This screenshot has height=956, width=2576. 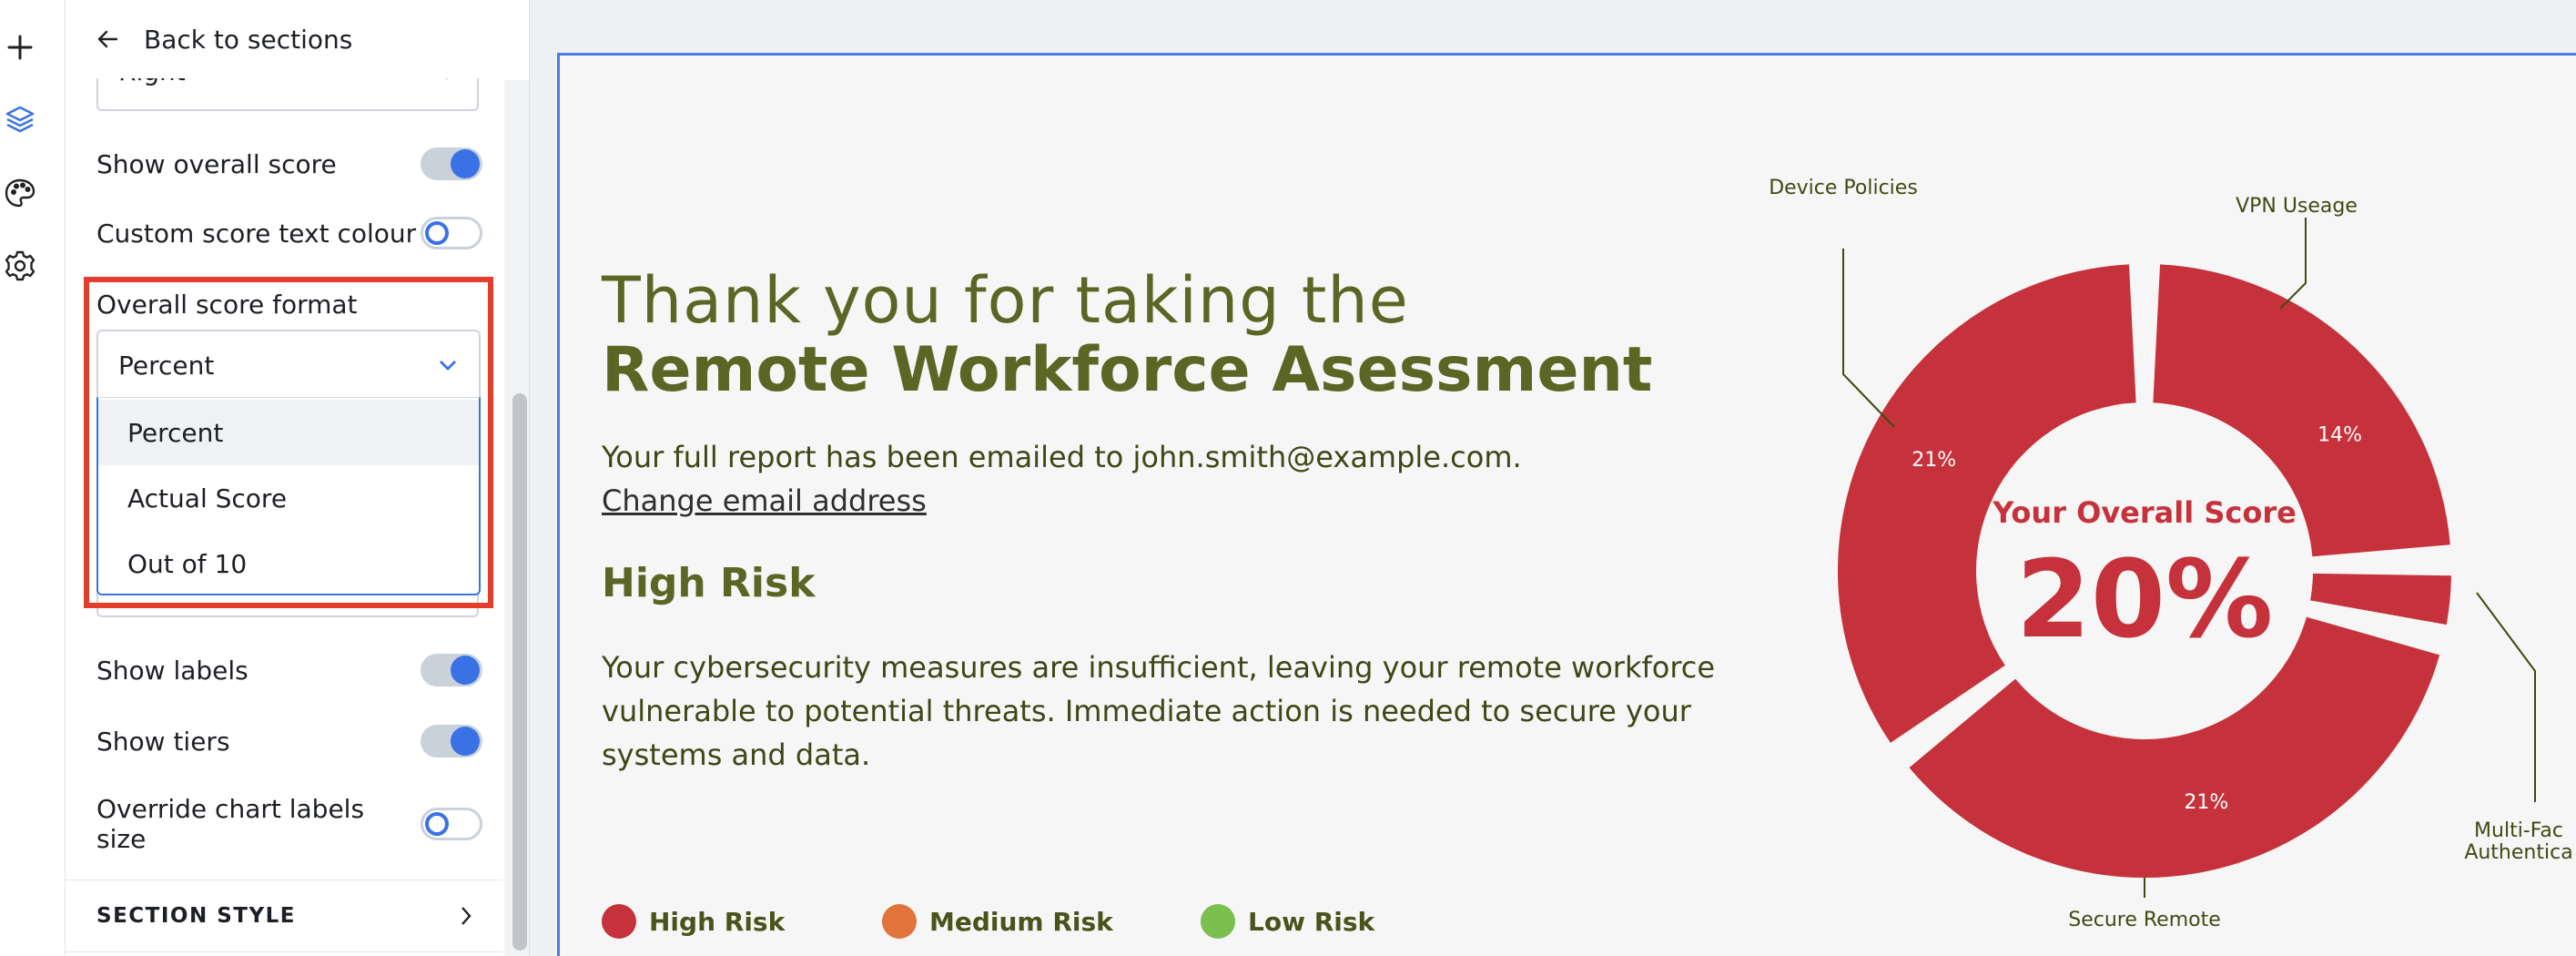 I want to click on donut-value-label-secure-remote: 21%, so click(x=2206, y=802).